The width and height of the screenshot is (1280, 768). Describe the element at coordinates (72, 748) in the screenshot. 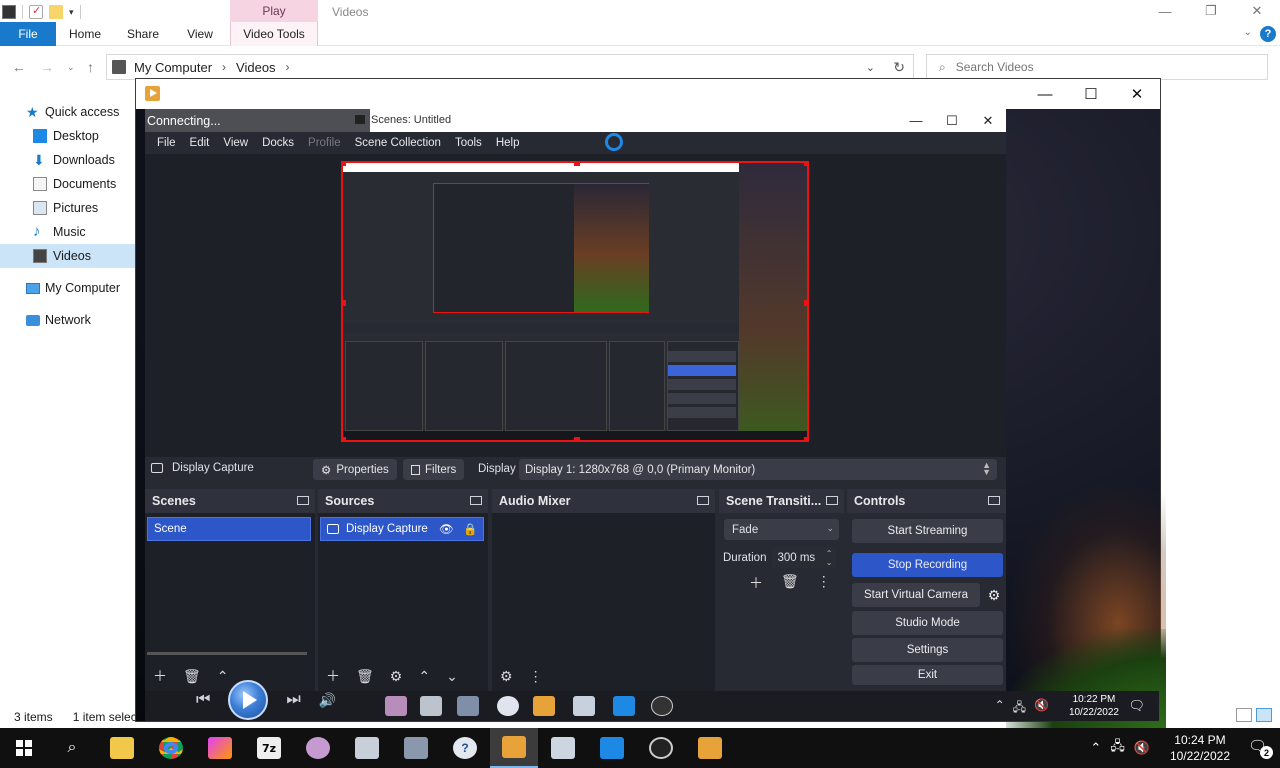

I see `taskbar-search-icon: ⌕` at that location.